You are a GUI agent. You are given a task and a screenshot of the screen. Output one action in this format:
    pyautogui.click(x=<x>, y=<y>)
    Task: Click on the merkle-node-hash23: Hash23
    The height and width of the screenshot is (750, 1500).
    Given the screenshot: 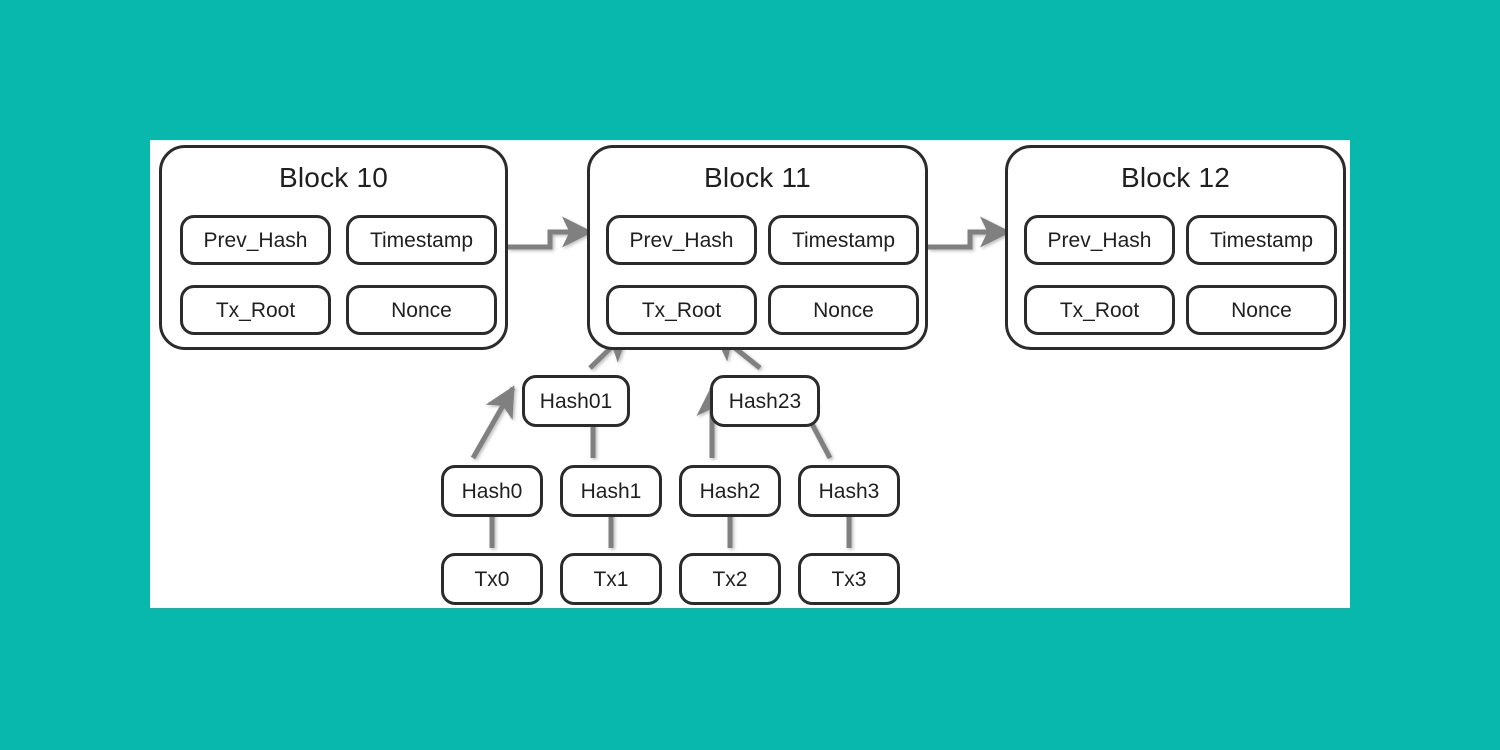 What is the action you would take?
    pyautogui.click(x=765, y=401)
    